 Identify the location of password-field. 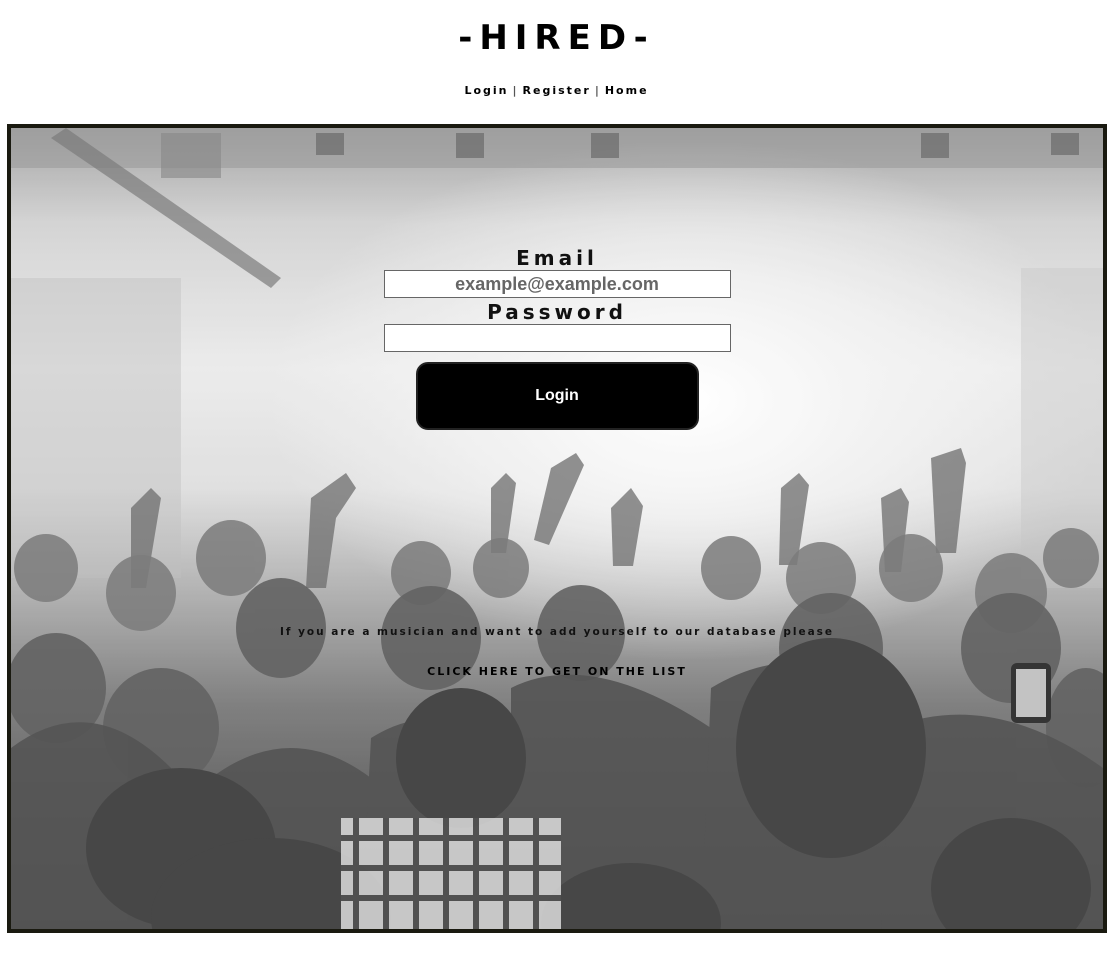
(557, 338).